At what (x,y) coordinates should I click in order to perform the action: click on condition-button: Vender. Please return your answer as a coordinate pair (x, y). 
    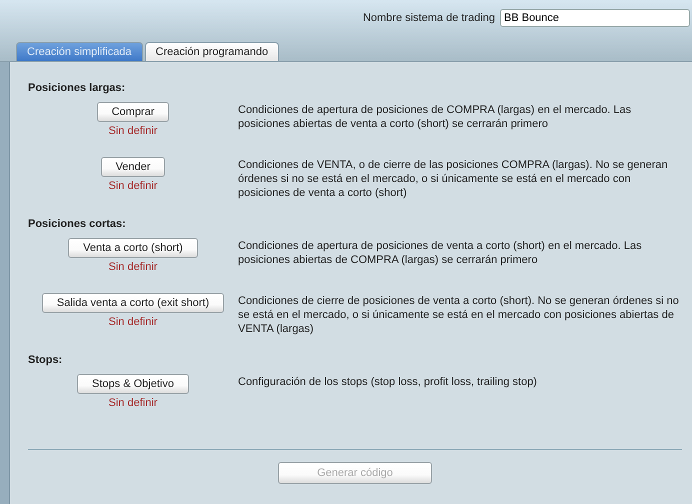
    Looking at the image, I should click on (133, 167).